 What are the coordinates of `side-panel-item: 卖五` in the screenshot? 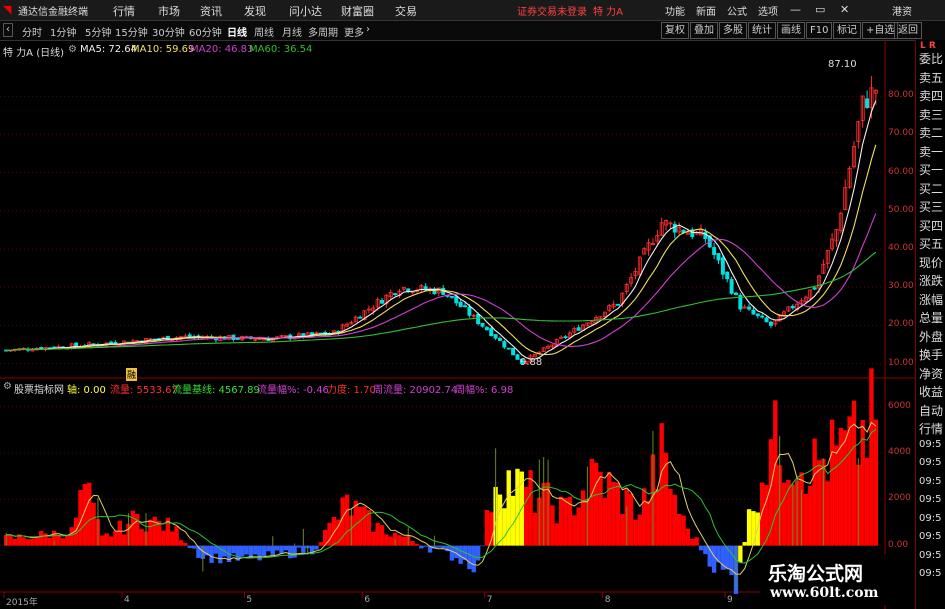 It's located at (931, 77).